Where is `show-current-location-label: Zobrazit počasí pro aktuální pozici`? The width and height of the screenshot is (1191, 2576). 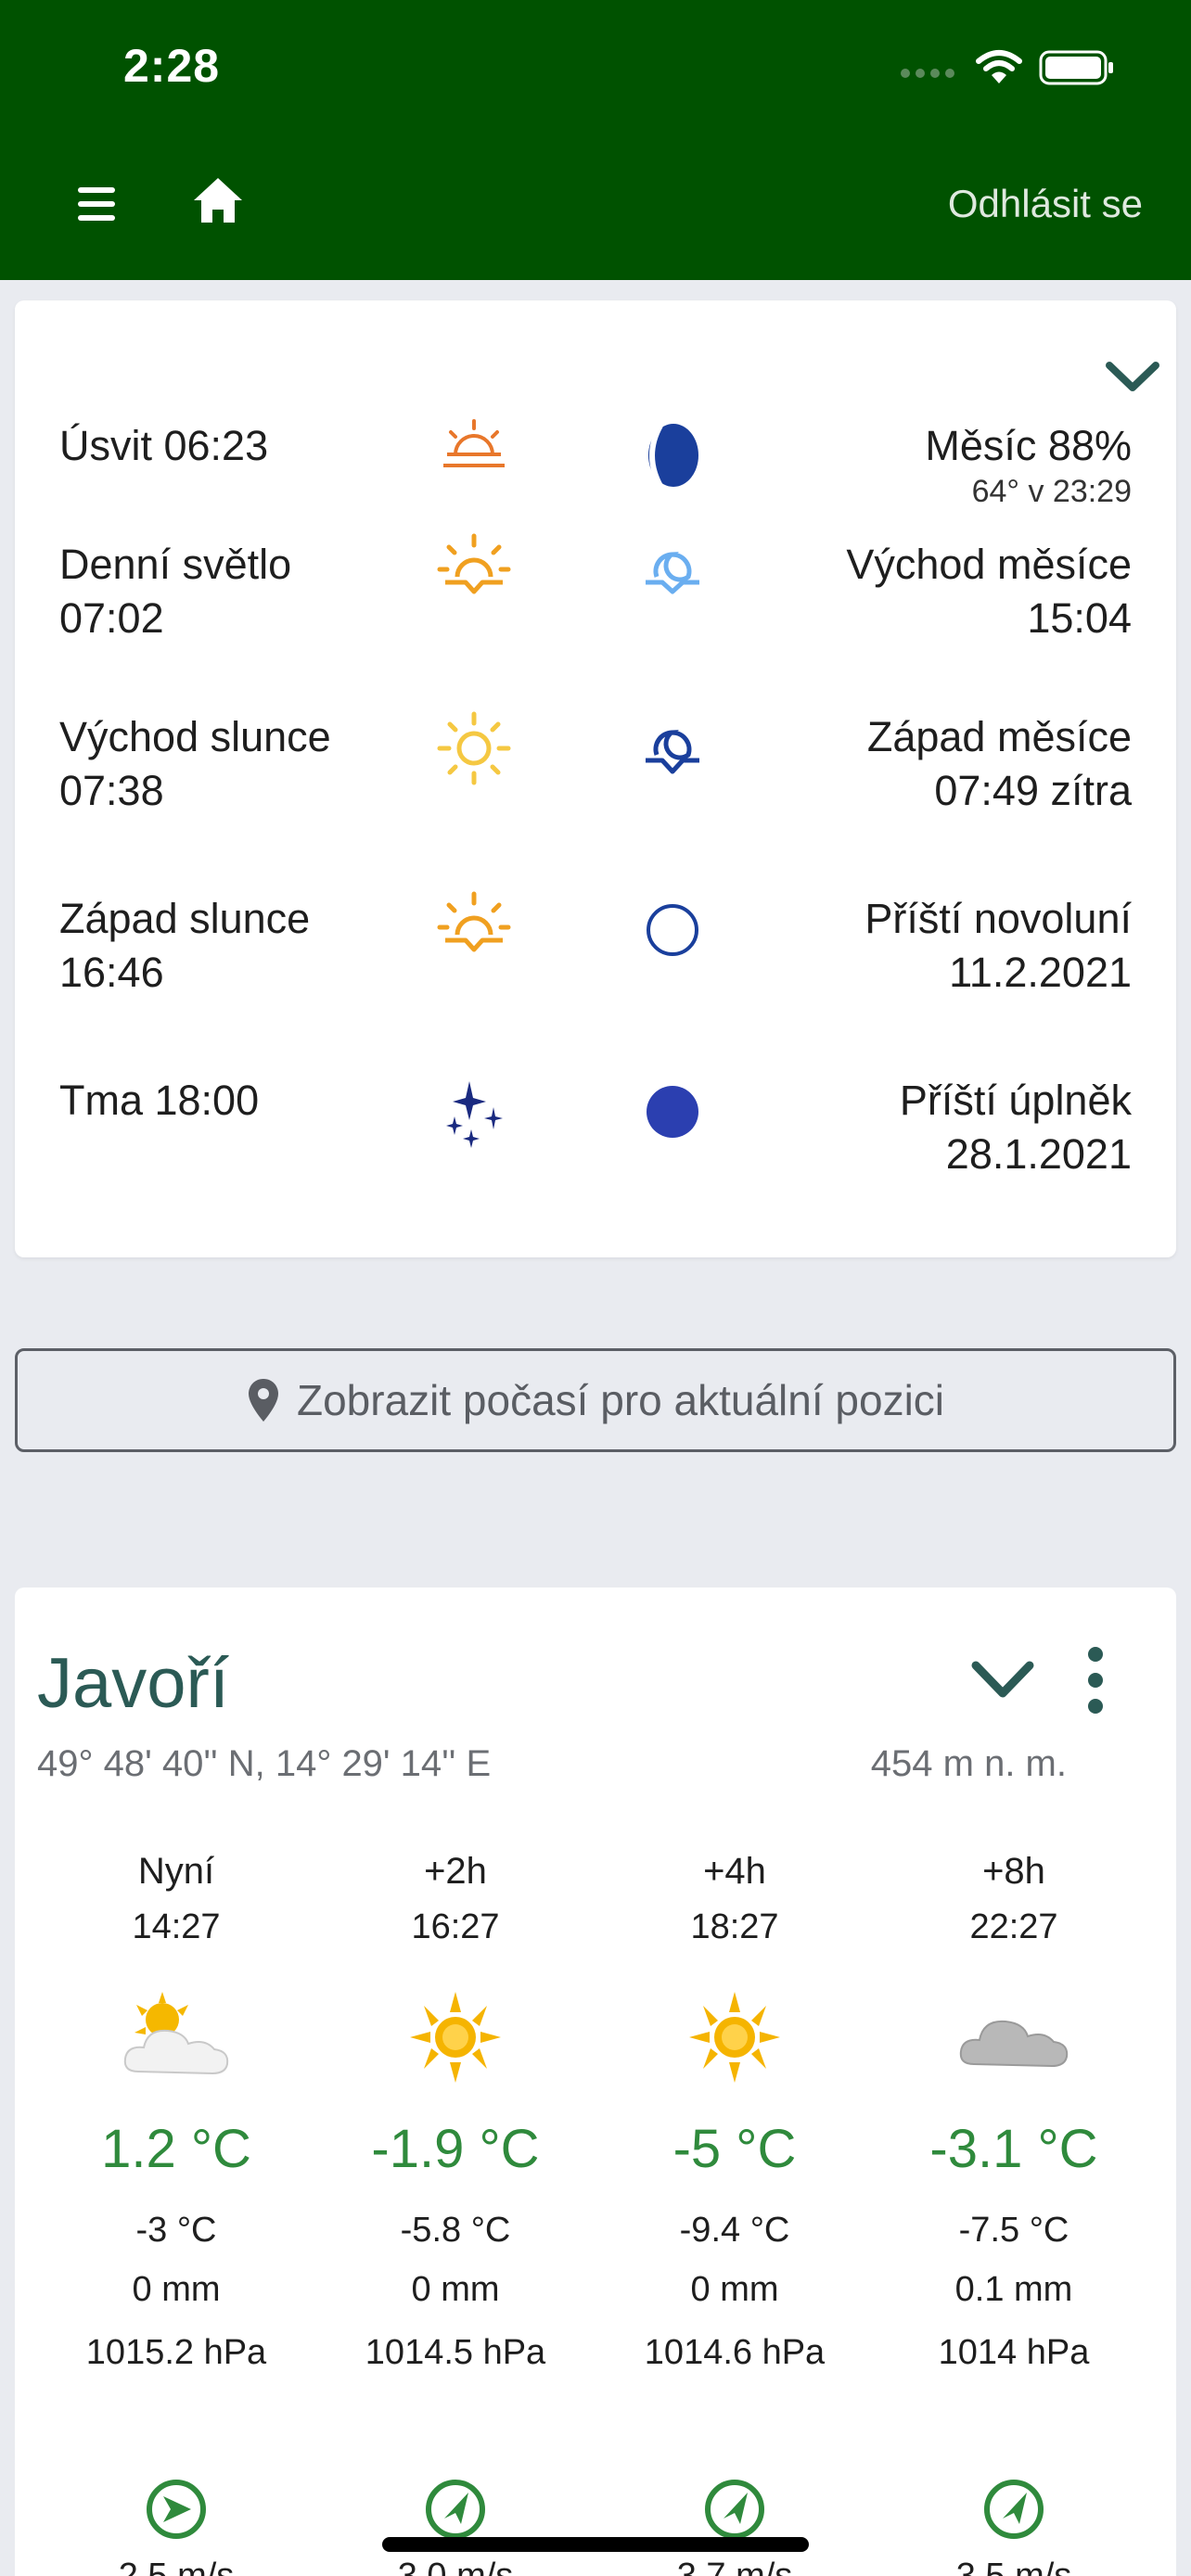 show-current-location-label: Zobrazit počasí pro aktuální pozici is located at coordinates (620, 1400).